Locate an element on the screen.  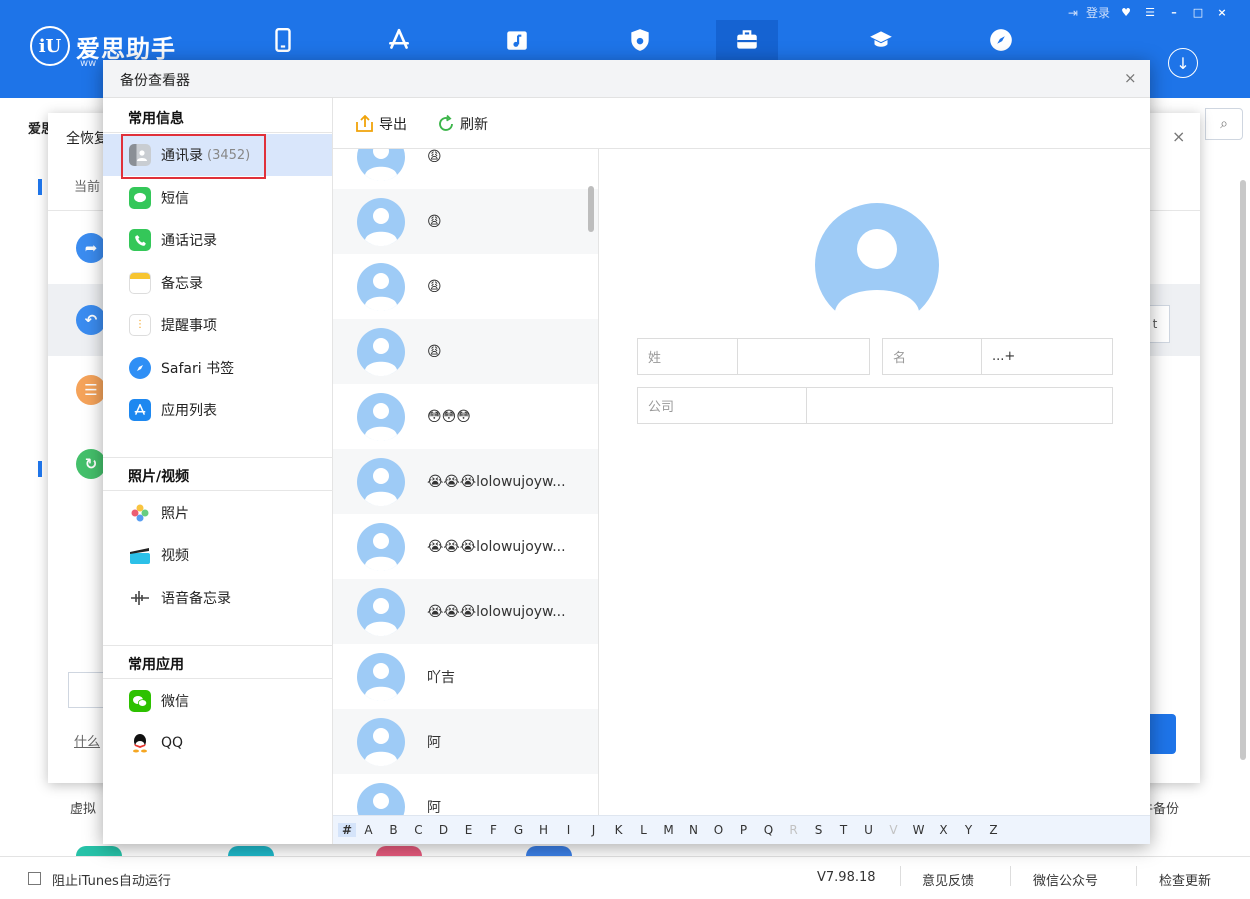
contact-list-scrollbar is located at coordinates (591, 209).